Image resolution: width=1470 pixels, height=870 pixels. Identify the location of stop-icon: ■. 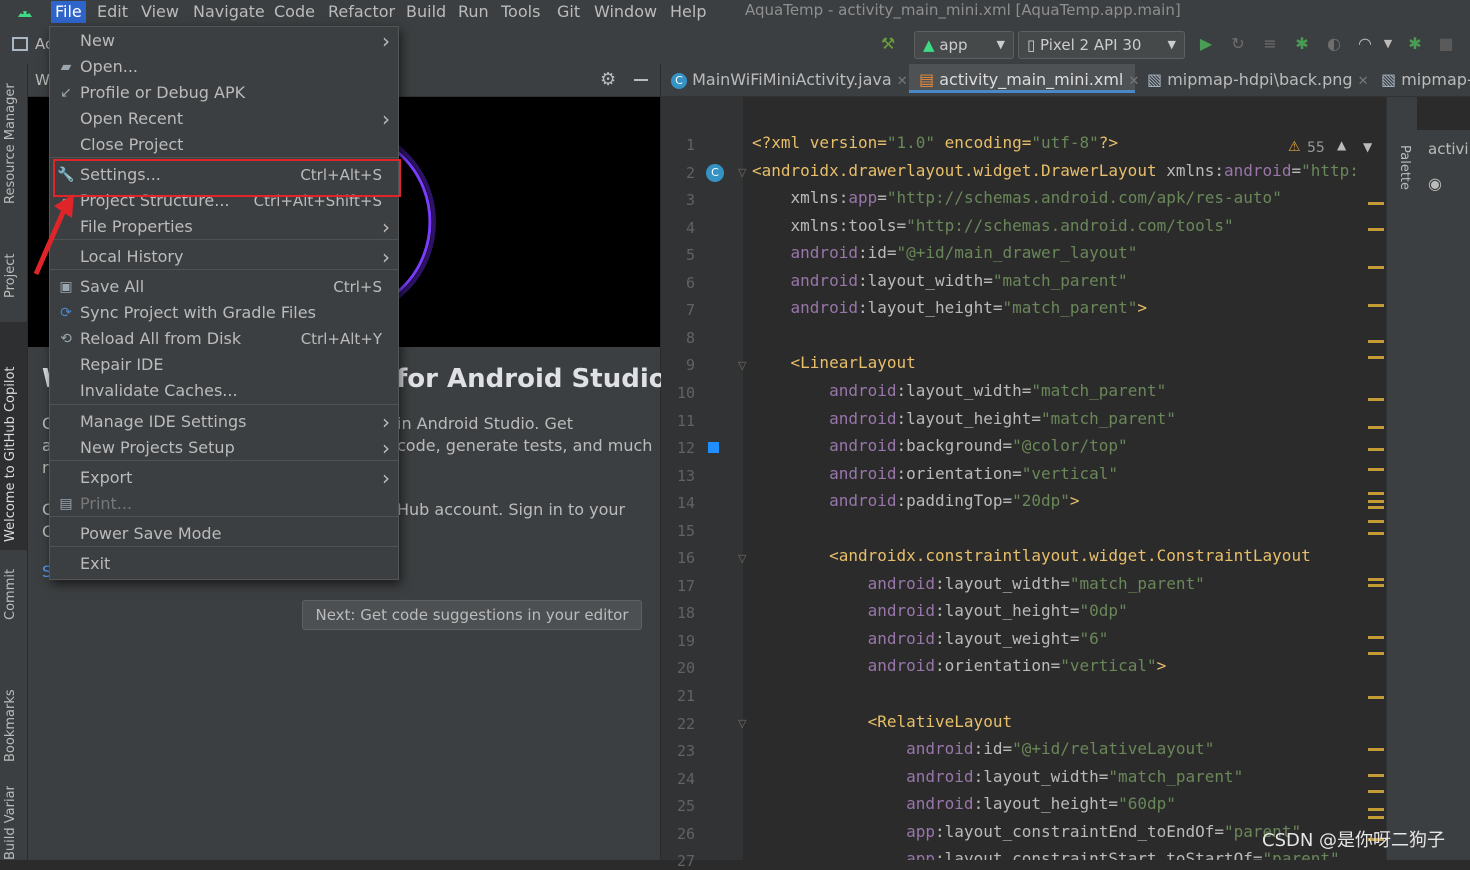
(1446, 44).